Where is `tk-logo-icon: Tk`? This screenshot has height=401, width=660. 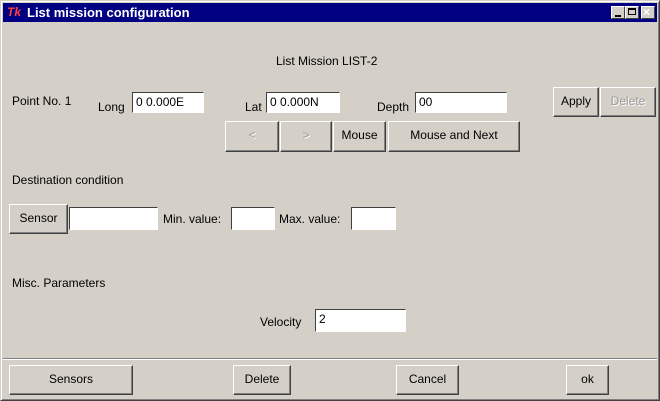 tk-logo-icon: Tk is located at coordinates (14, 12).